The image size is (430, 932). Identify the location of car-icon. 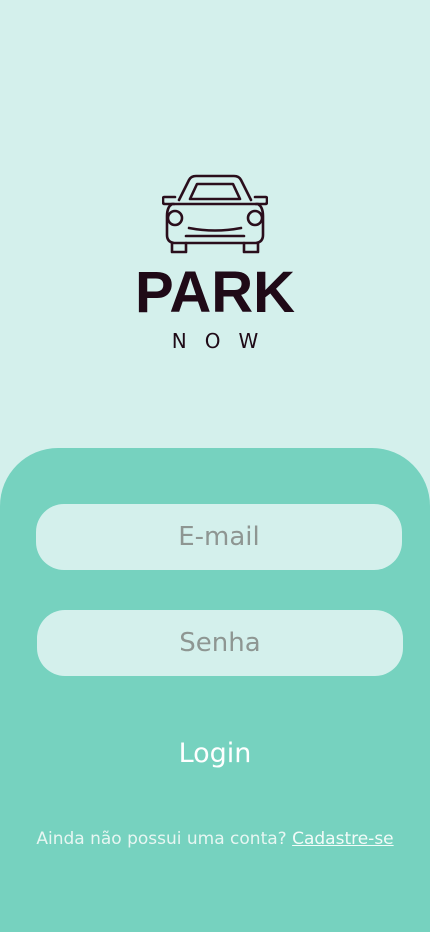
(215, 214).